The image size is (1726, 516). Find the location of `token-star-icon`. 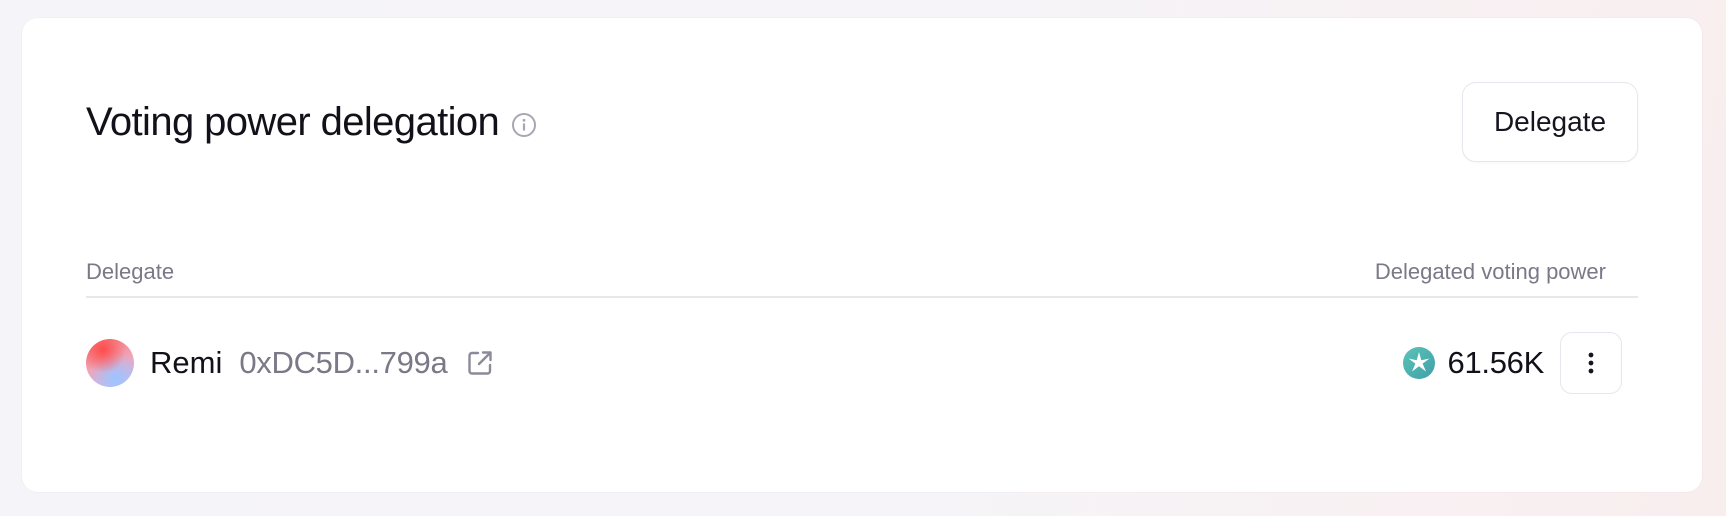

token-star-icon is located at coordinates (1419, 363).